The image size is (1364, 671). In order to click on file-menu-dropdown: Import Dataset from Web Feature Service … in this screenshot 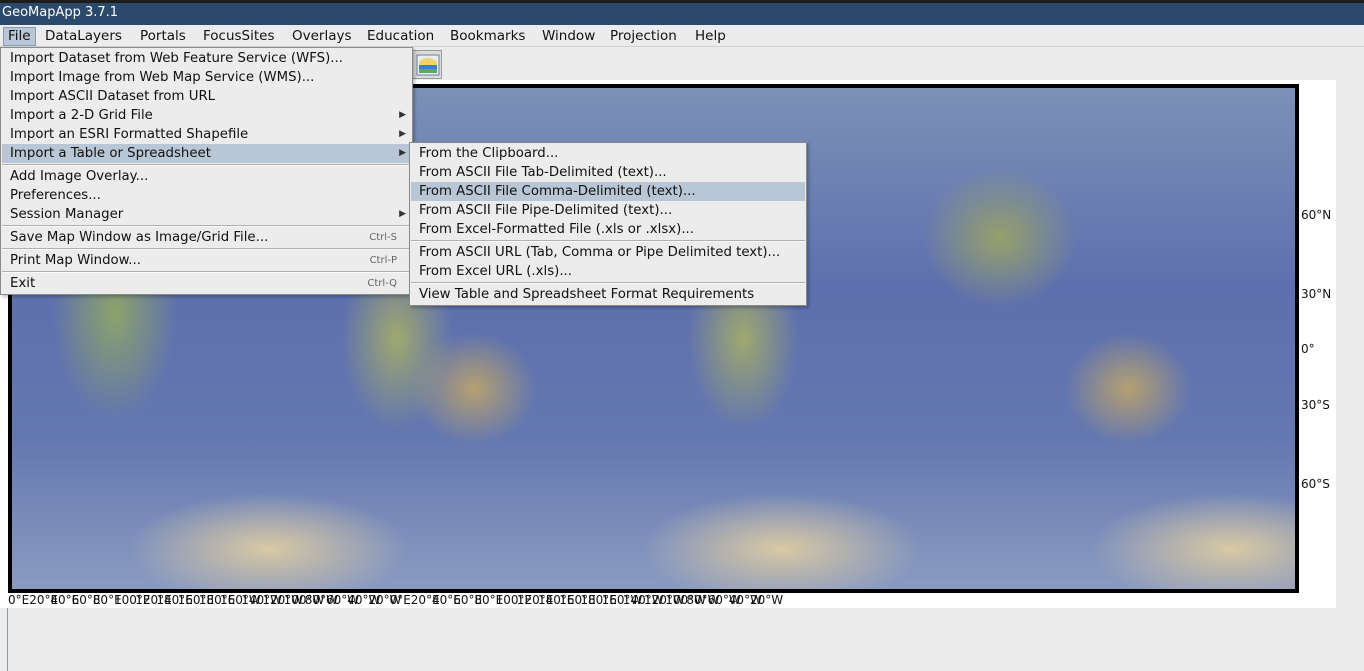, I will do `click(206, 171)`.